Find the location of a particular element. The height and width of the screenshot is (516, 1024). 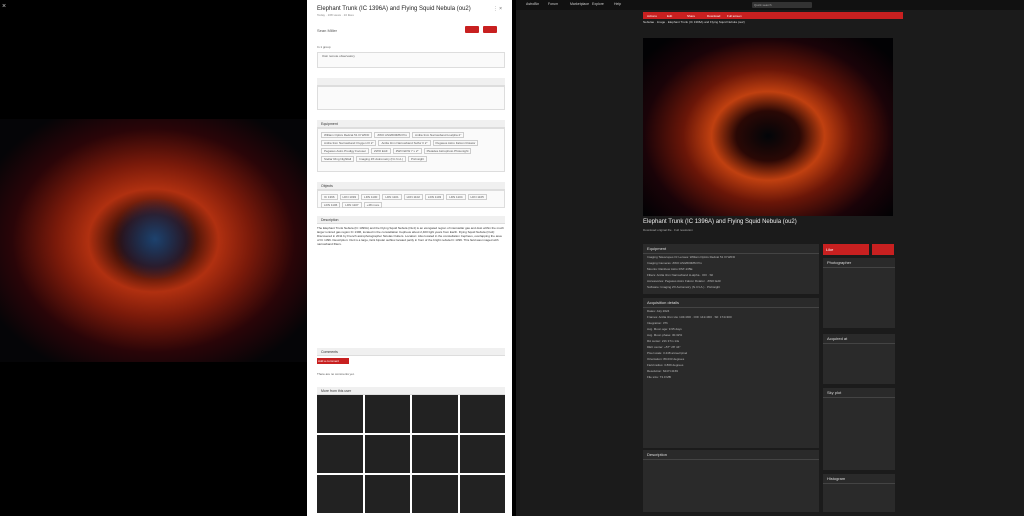

observatory-label: Own remote observatory is located at coordinates (338, 56).